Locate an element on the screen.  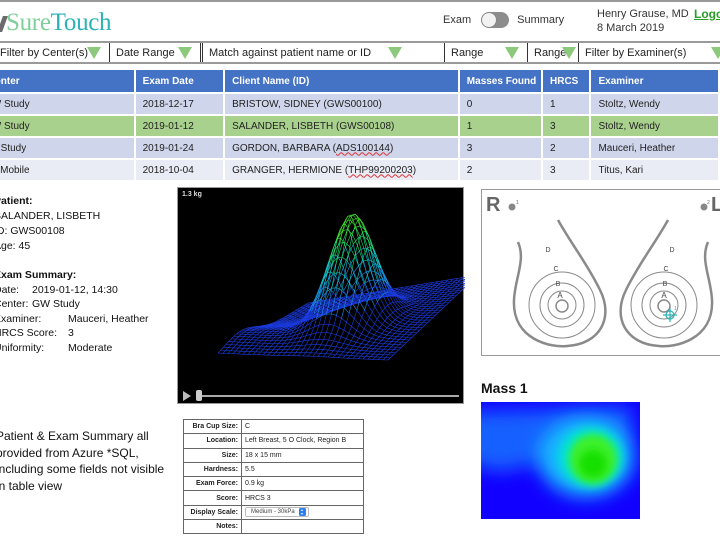
column-header-center: Center is located at coordinates (67, 81).